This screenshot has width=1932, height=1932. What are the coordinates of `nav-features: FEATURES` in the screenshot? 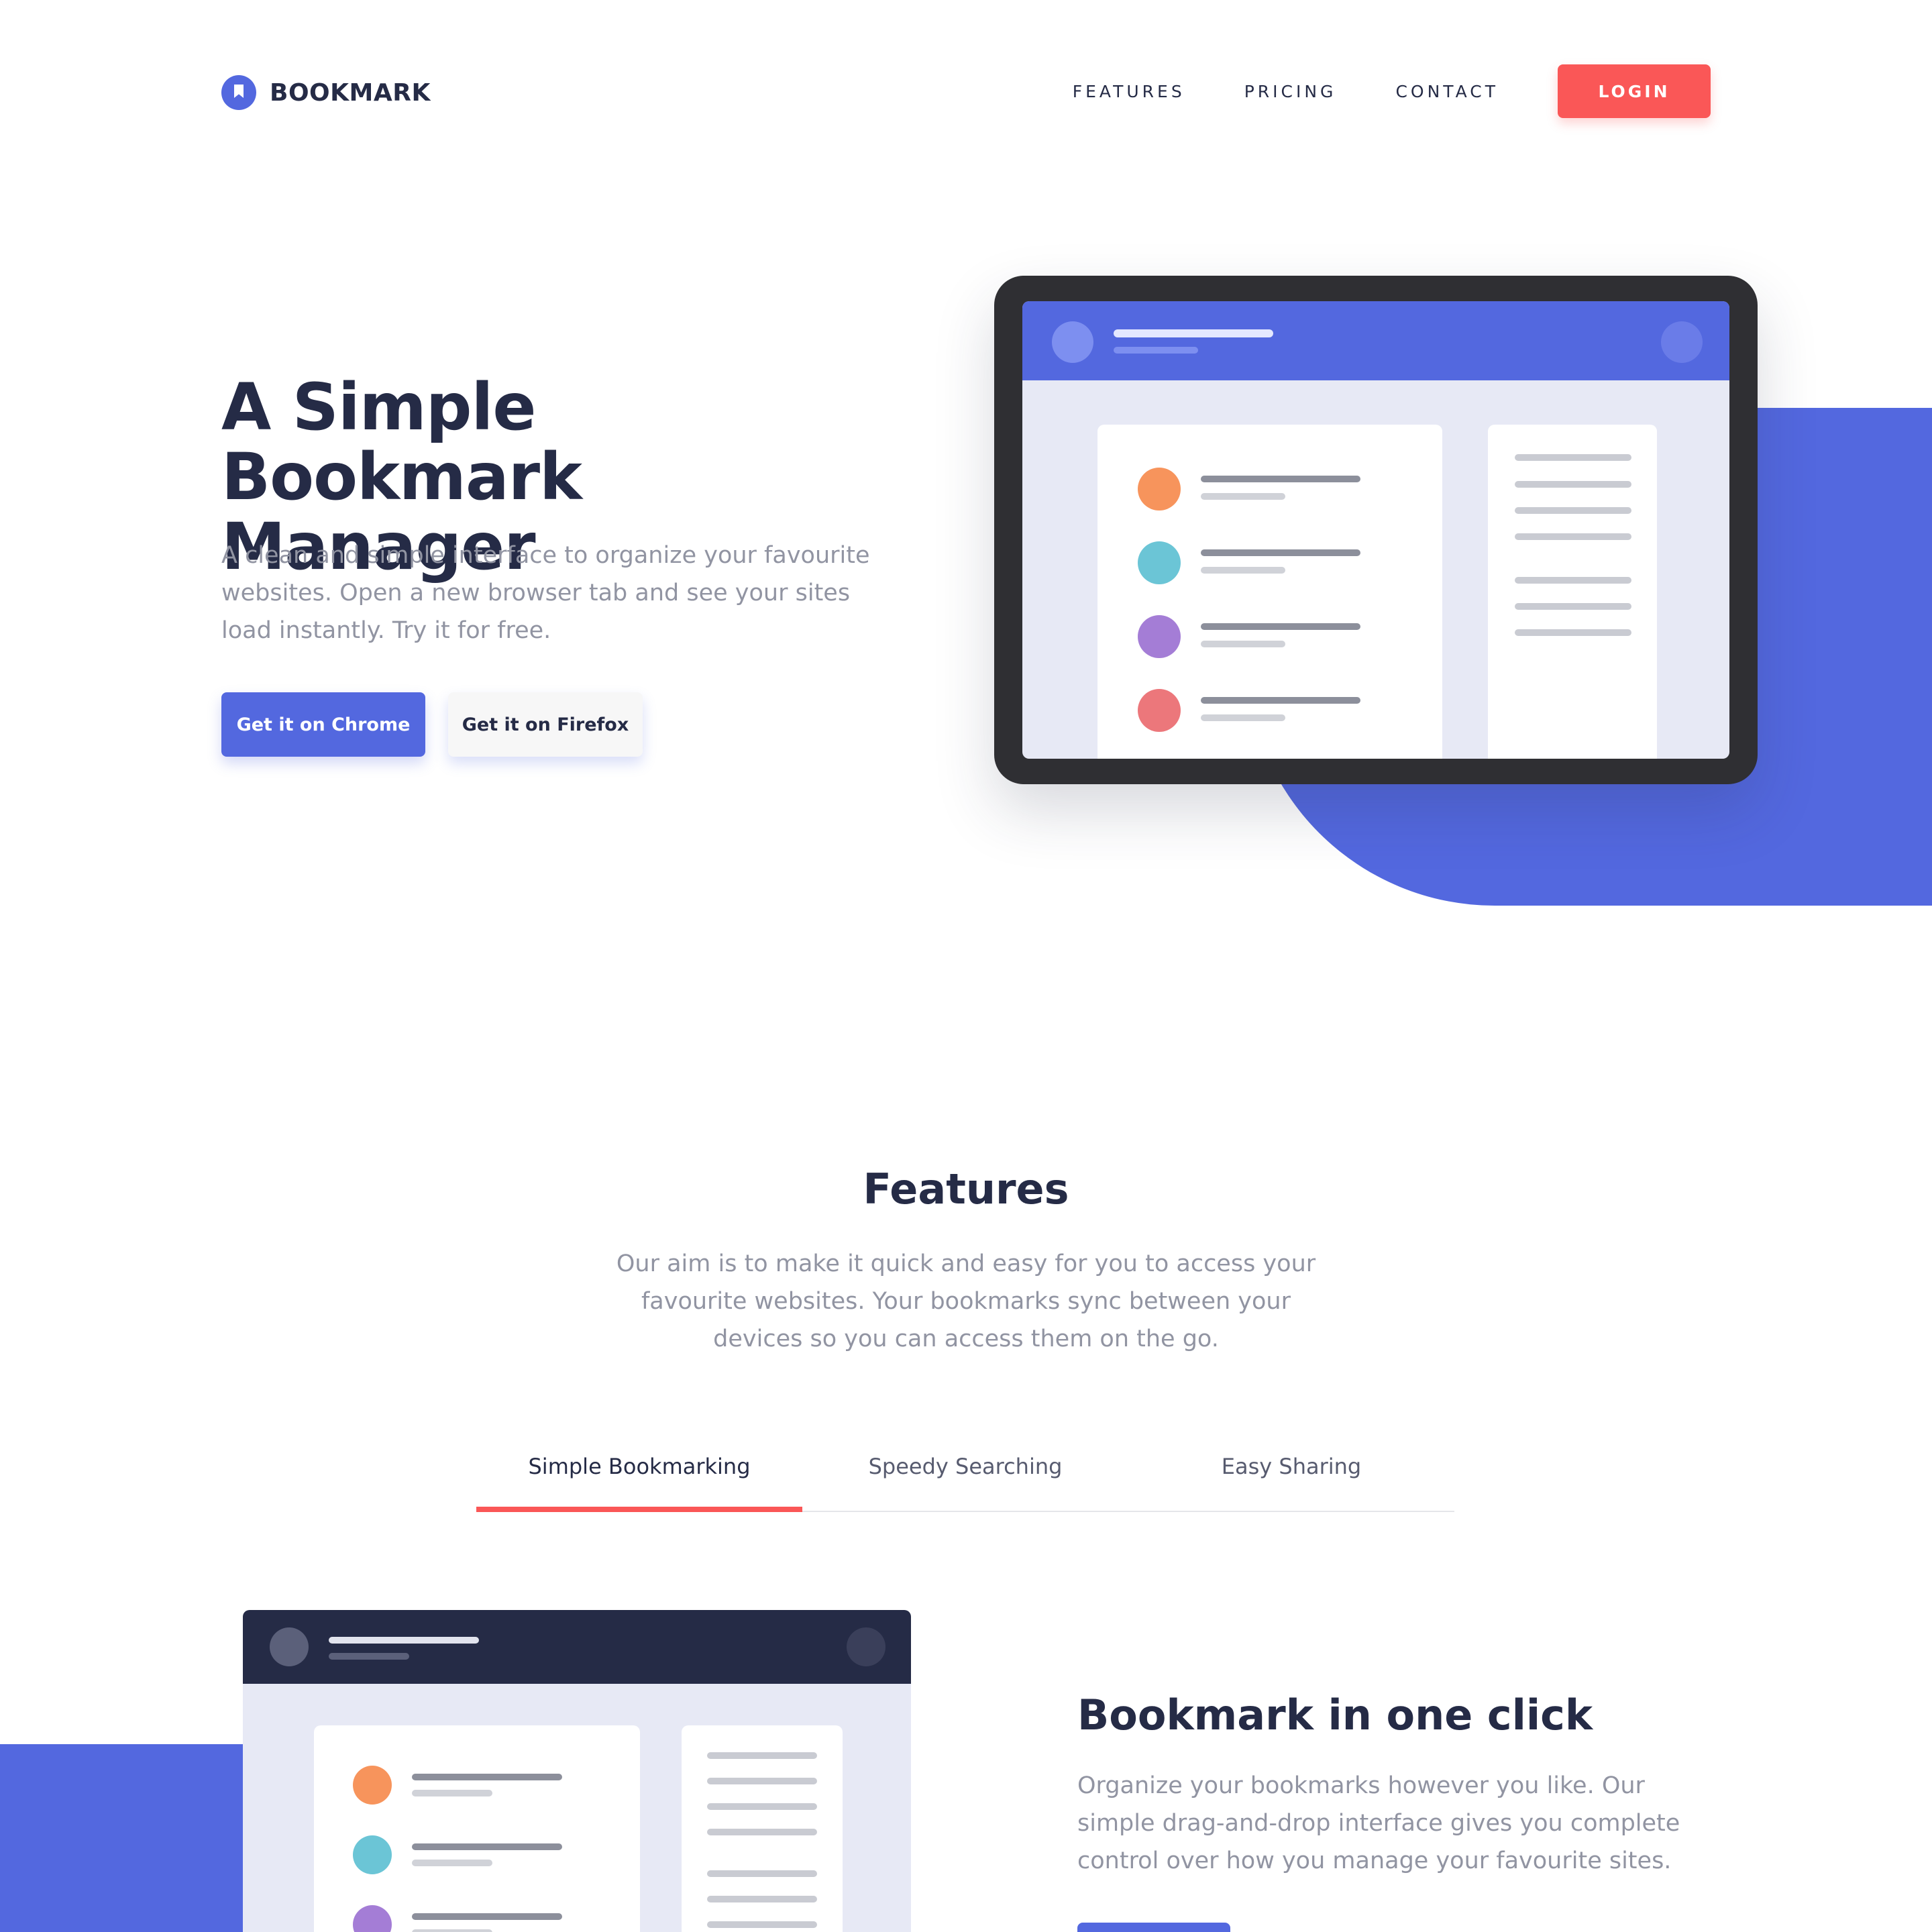 It's located at (1129, 91).